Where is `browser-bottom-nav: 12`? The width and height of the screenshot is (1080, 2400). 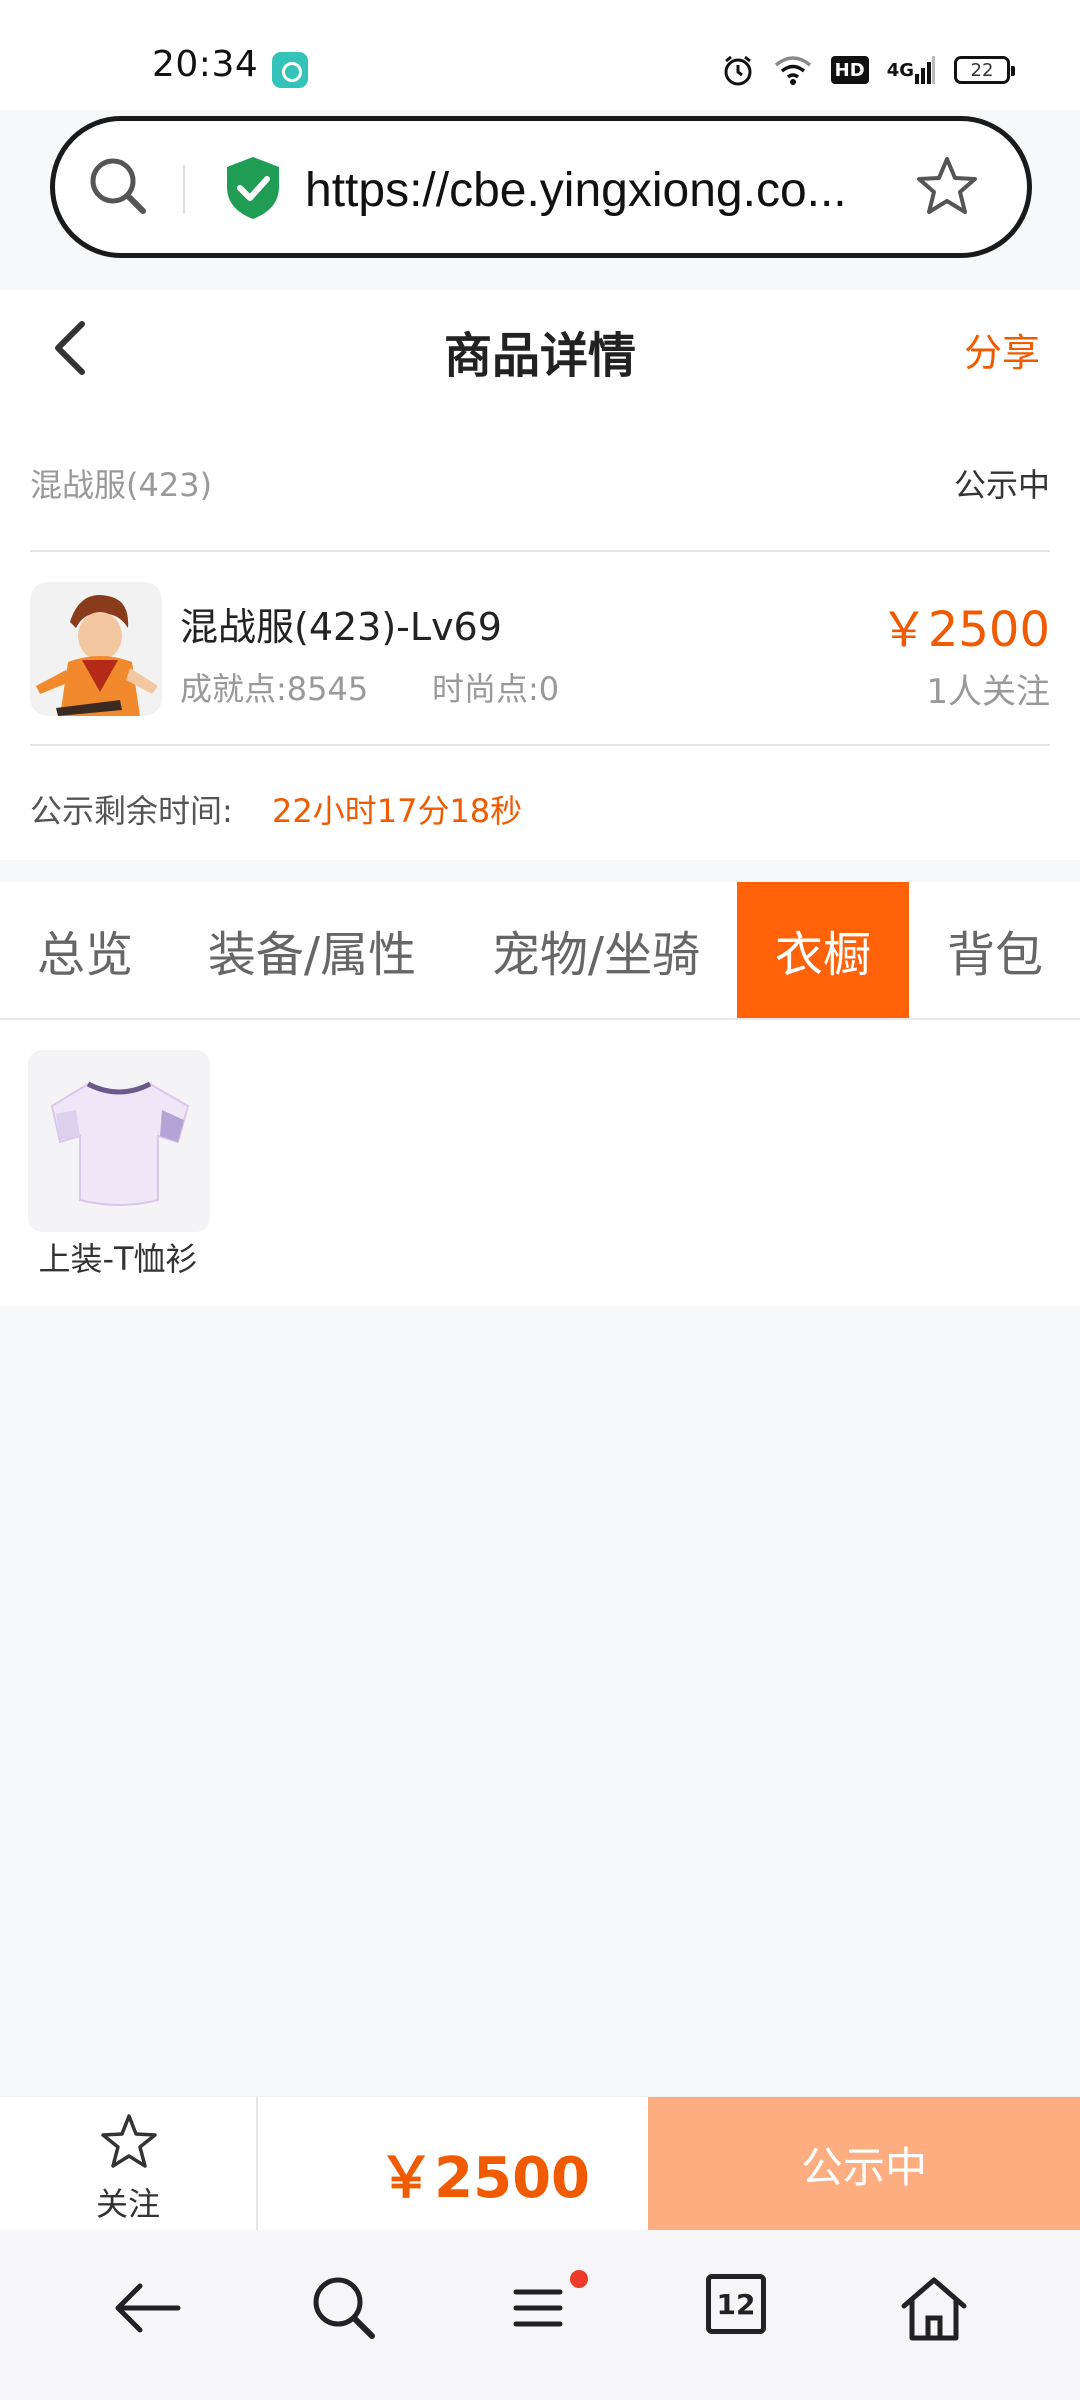 browser-bottom-nav: 12 is located at coordinates (540, 2315).